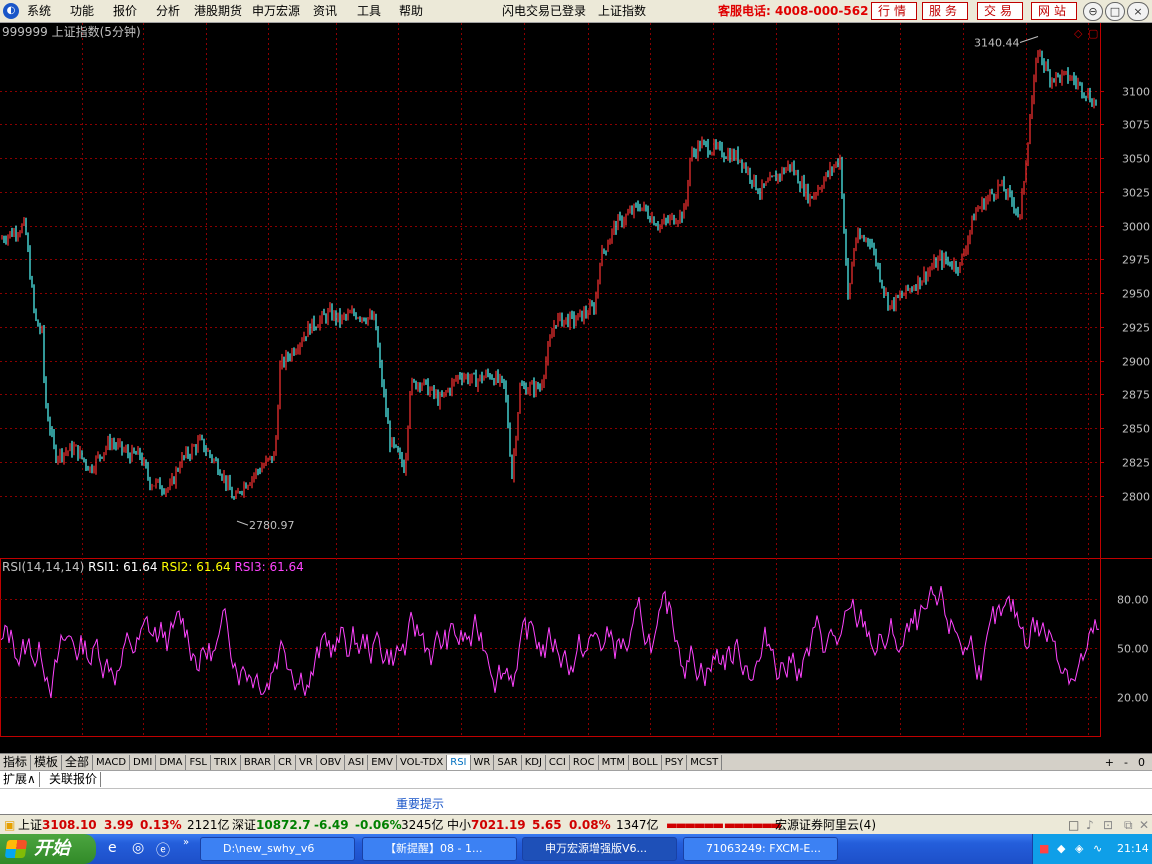  Describe the element at coordinates (420, 803) in the screenshot. I see `important-notice-link: 重要提示` at that location.